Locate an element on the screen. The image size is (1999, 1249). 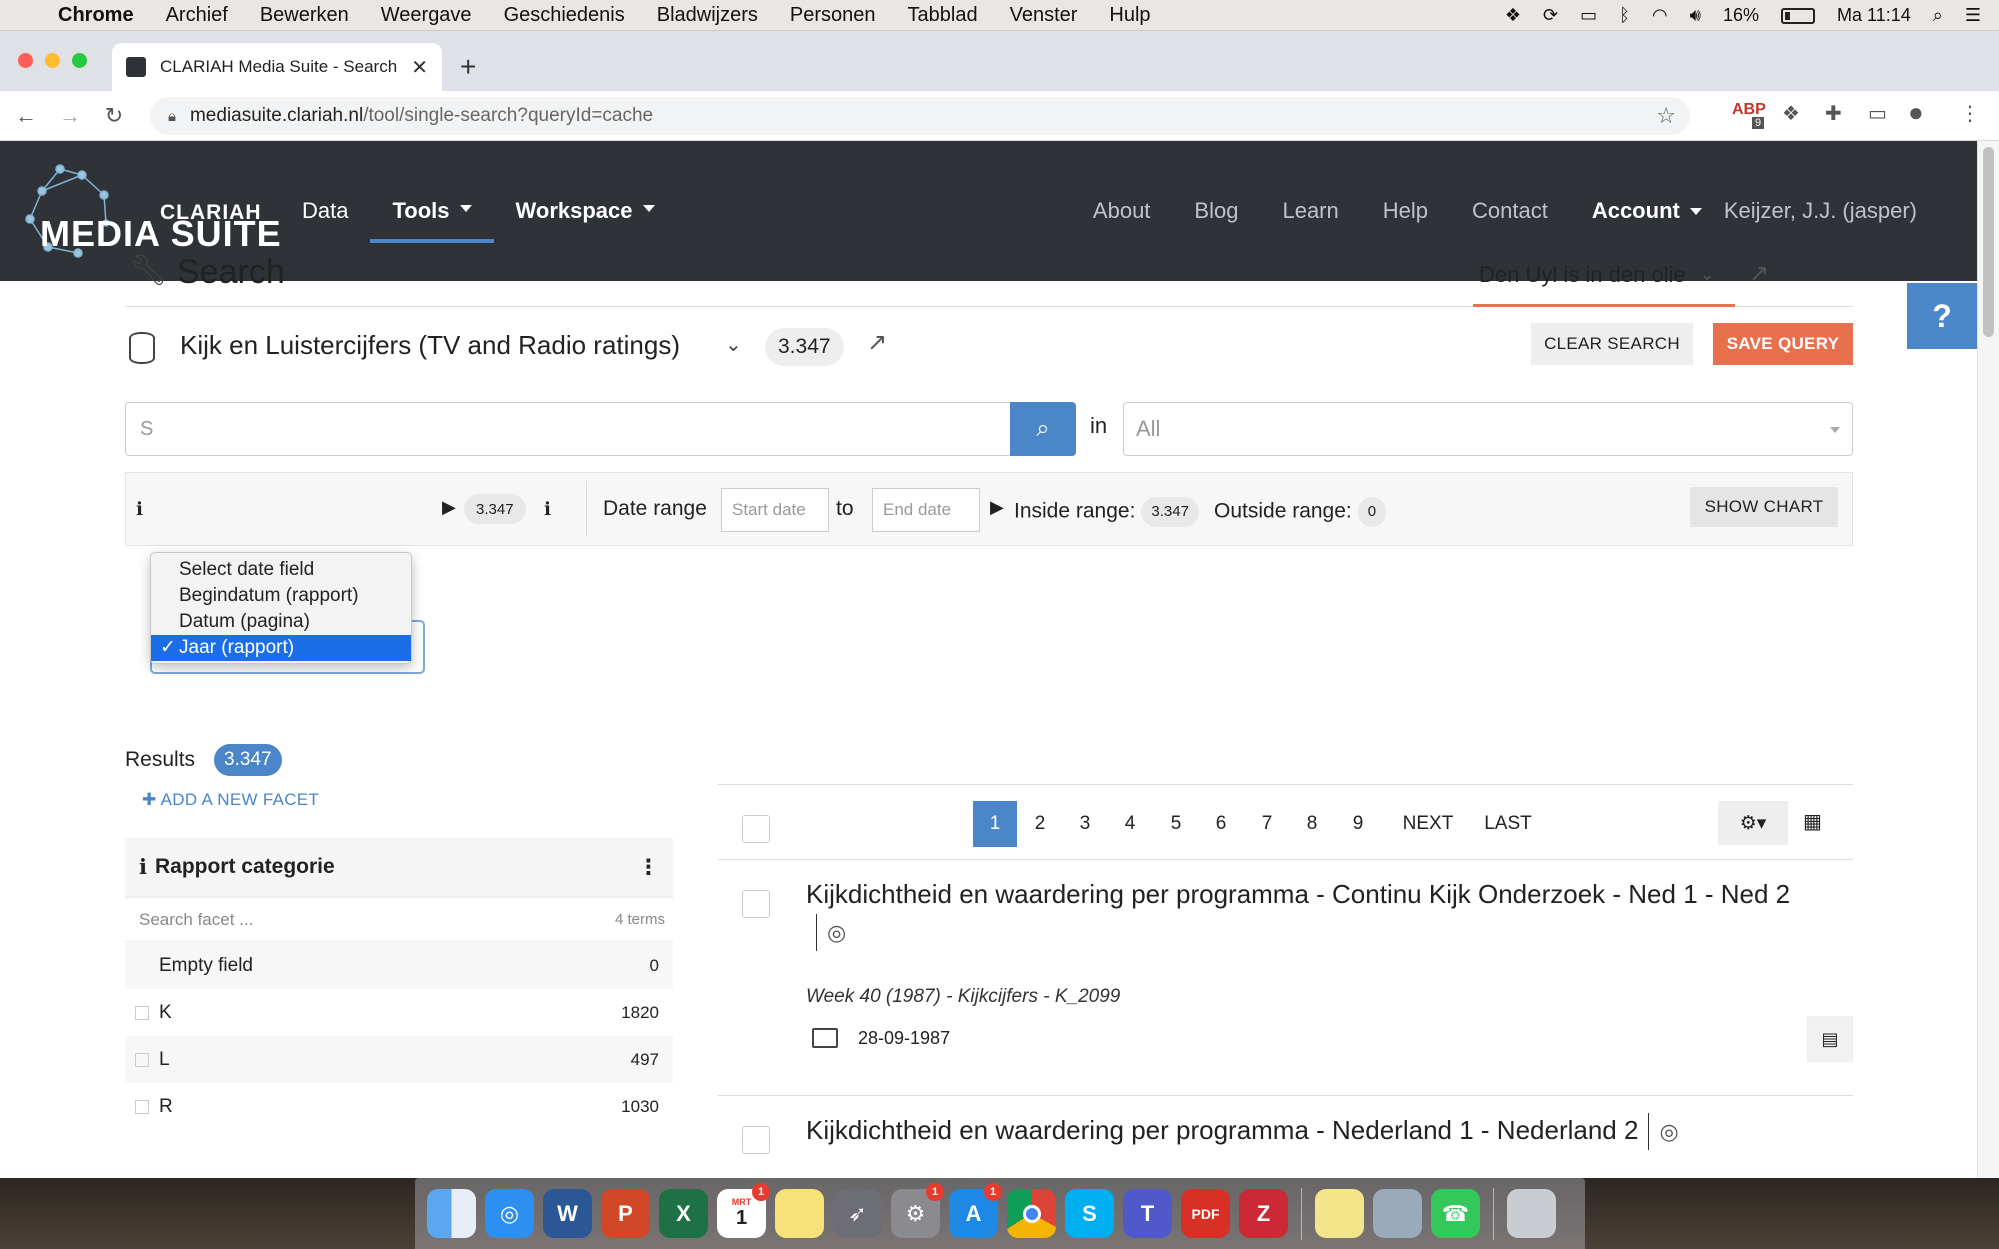
bluetooth-icon: ᛒ is located at coordinates (1624, 15).